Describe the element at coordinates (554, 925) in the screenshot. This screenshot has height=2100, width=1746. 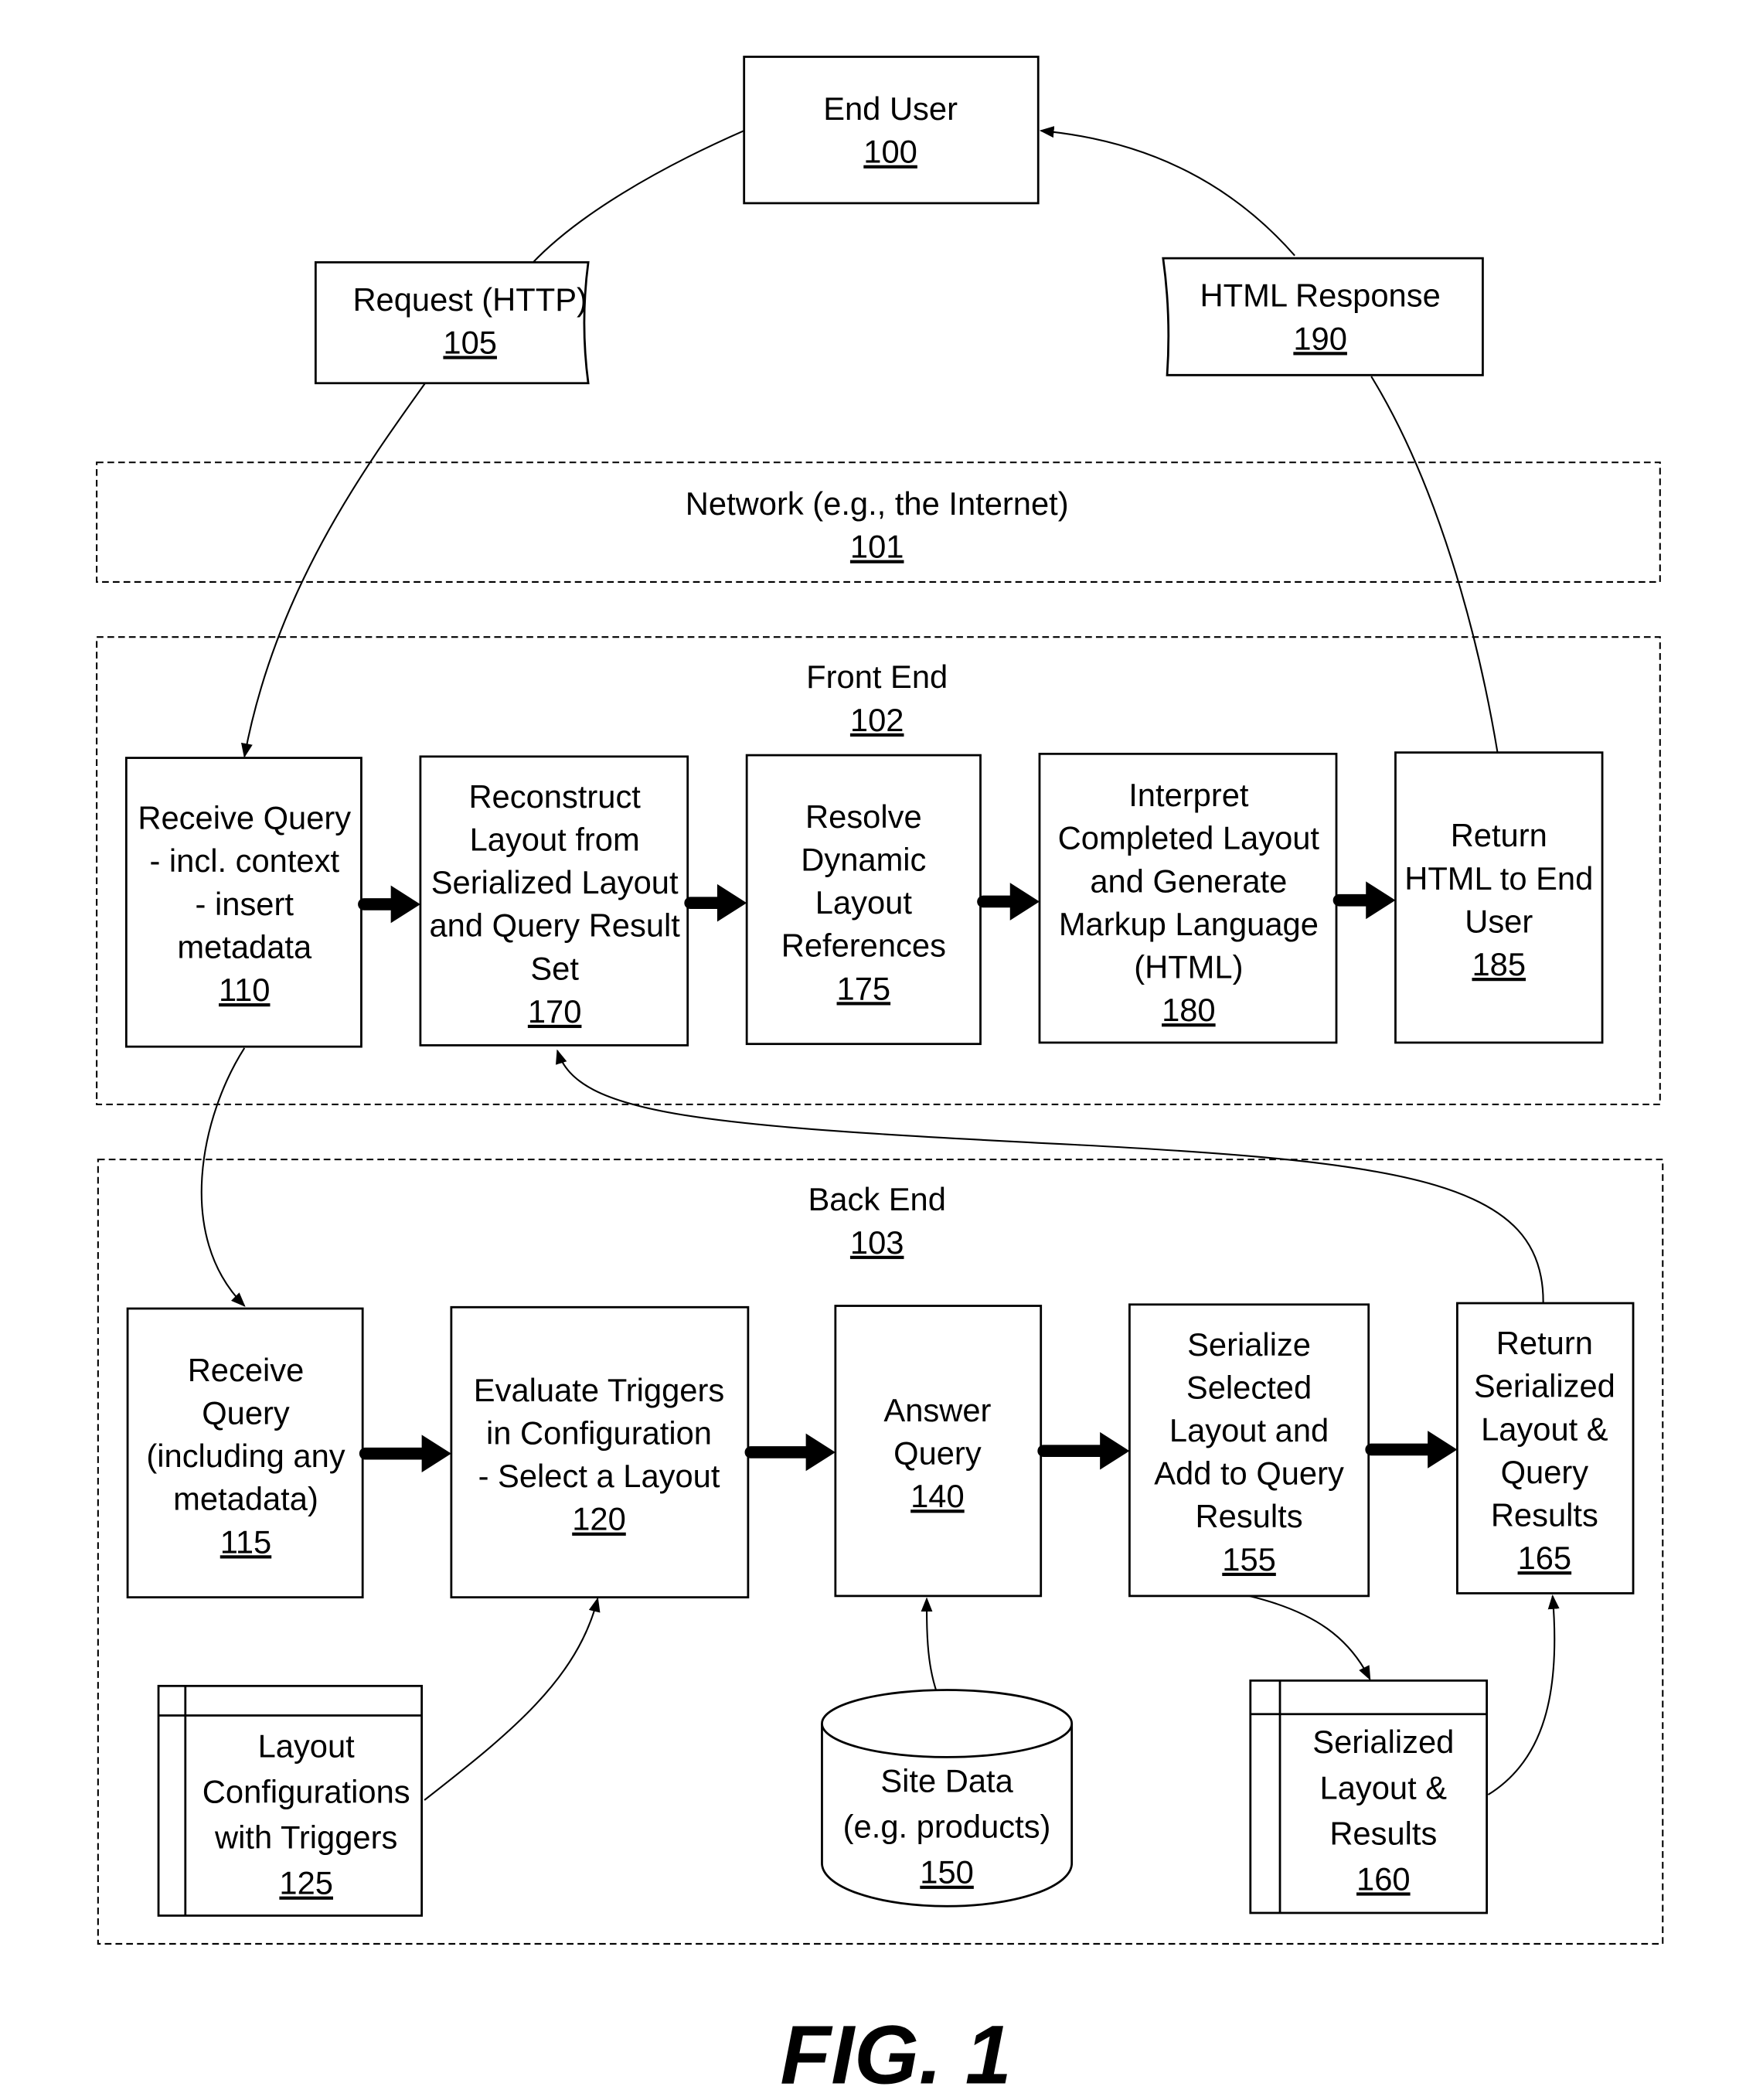
I see `label-line: and Query Result` at that location.